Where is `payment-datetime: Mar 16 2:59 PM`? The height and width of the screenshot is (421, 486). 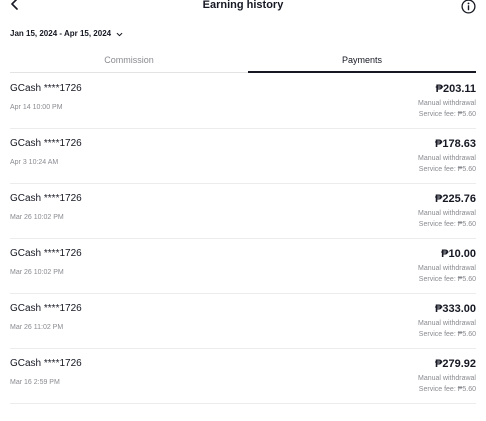
payment-datetime: Mar 16 2:59 PM is located at coordinates (35, 382).